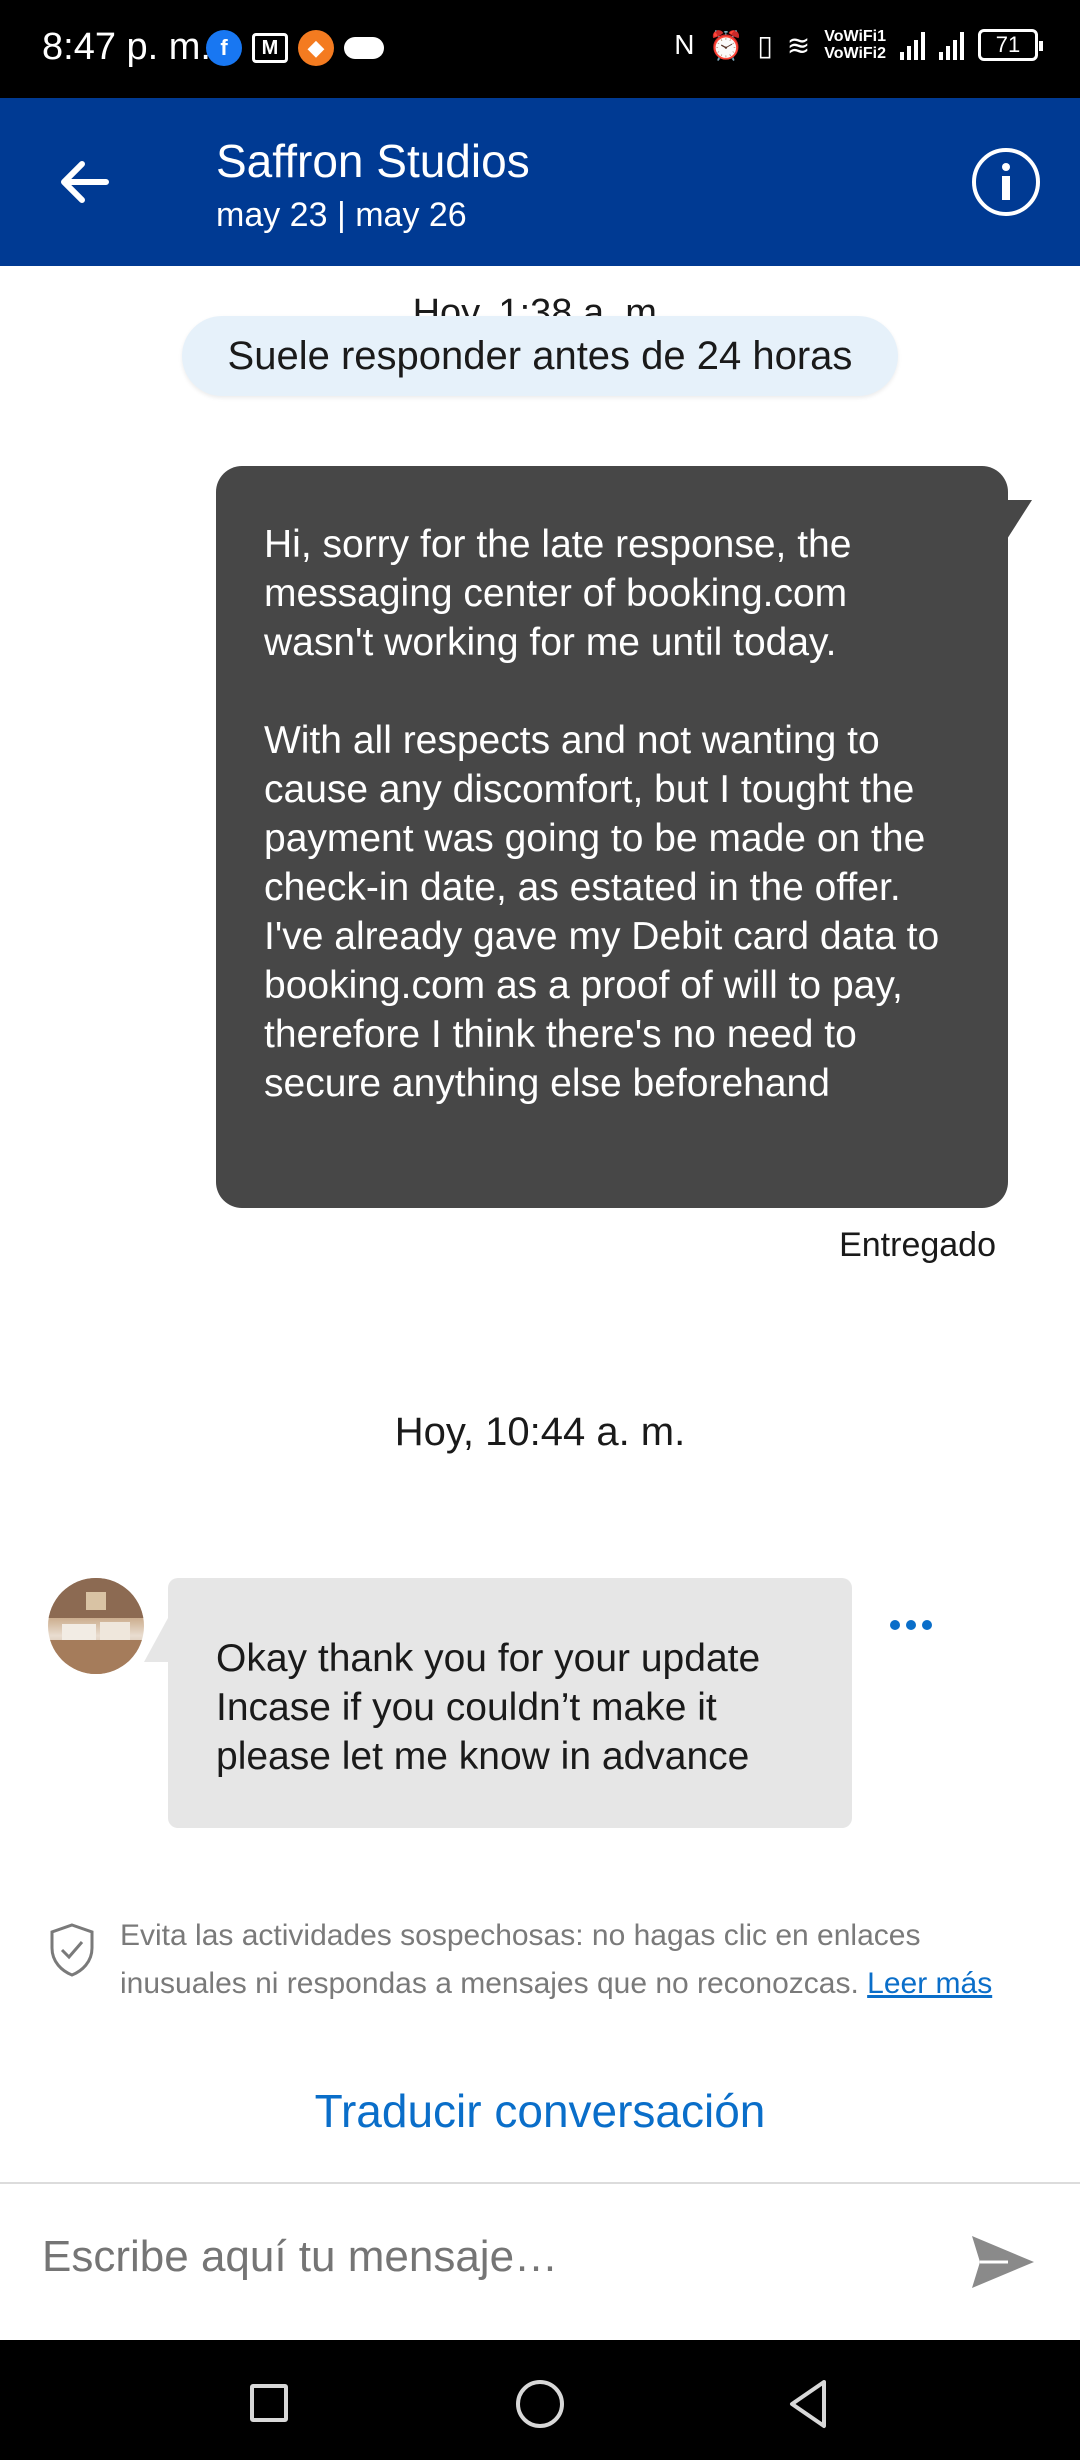 This screenshot has height=2460, width=1080. I want to click on incoming-bubble-tail, so click(156, 1640).